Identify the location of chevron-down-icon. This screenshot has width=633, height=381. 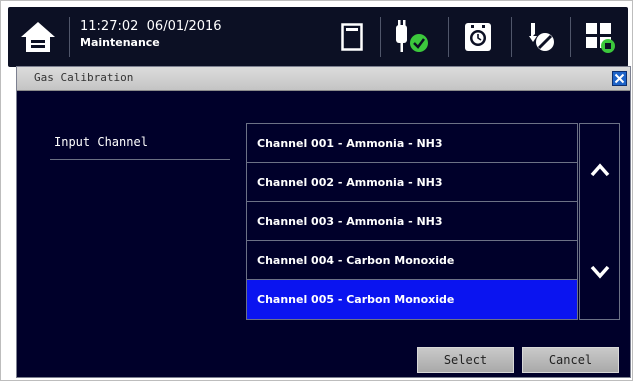
(599, 272).